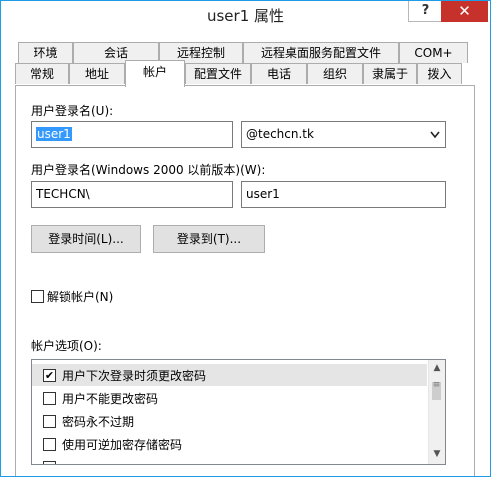 The height and width of the screenshot is (477, 491). I want to click on vertical-scrollbar: ▲ ≡ ▼, so click(436, 412).